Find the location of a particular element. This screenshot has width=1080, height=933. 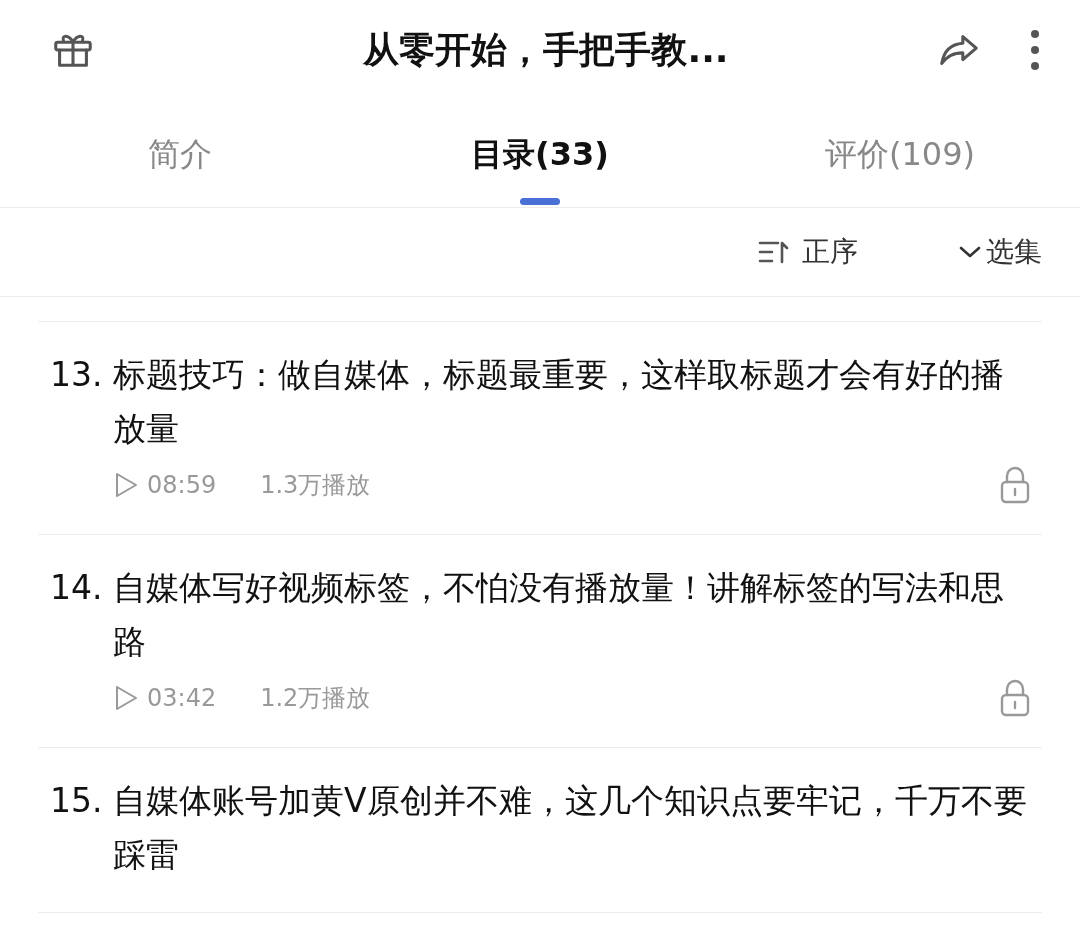

tab: 评价(109) is located at coordinates (900, 153).